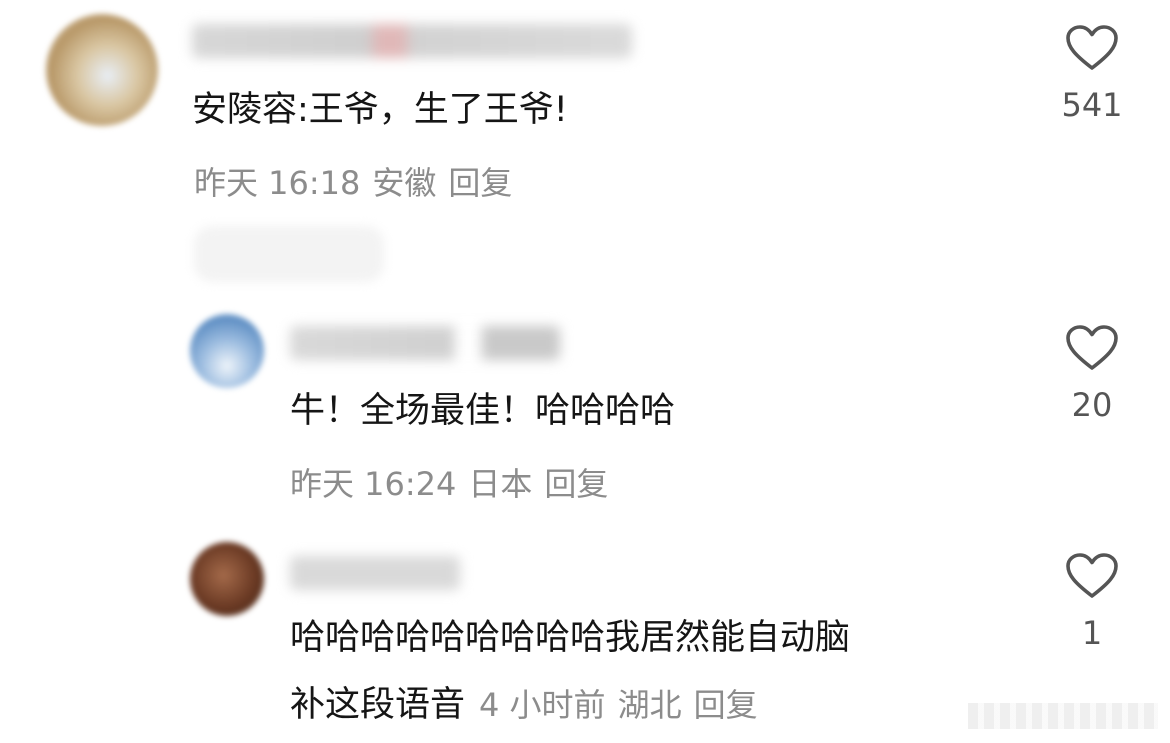 The image size is (1170, 743). What do you see at coordinates (1092, 74) in the screenshot?
I see `like-button: 541` at bounding box center [1092, 74].